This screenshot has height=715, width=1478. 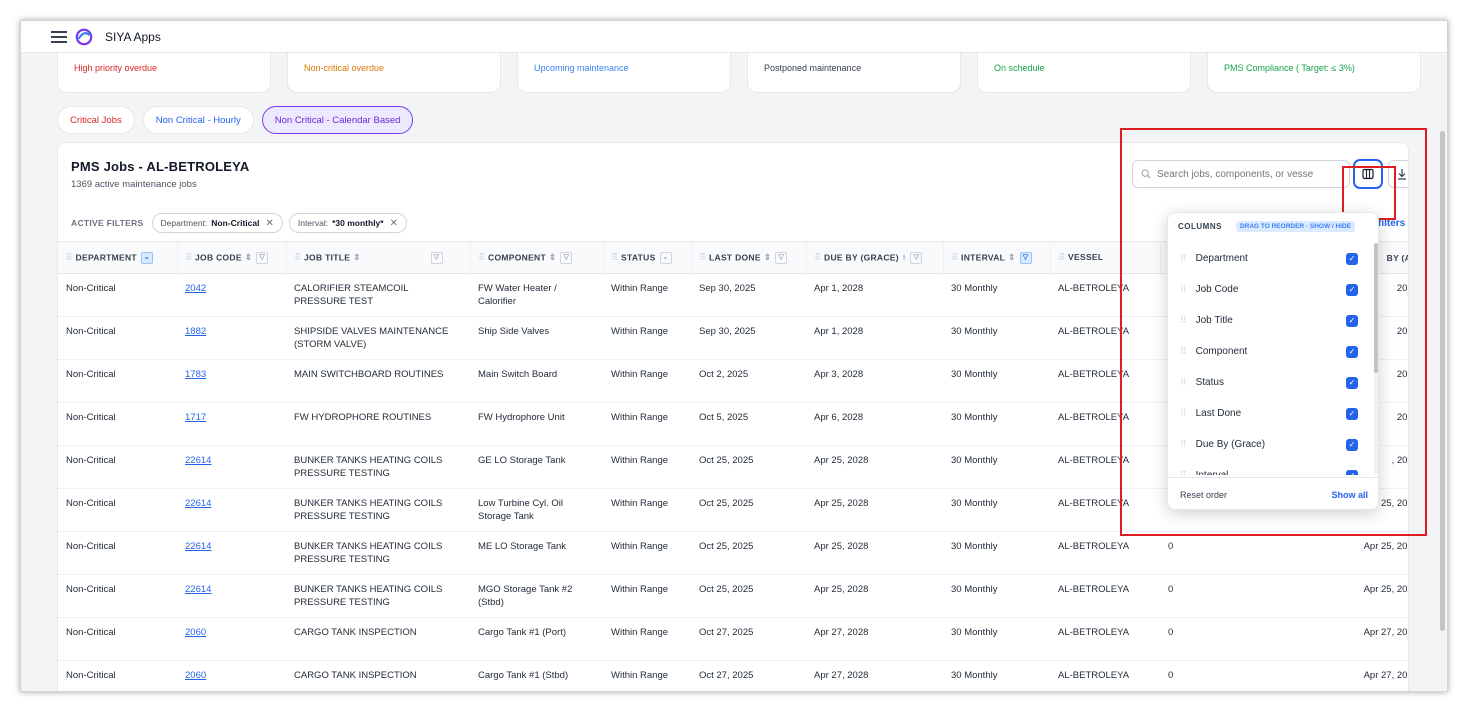 I want to click on cell-due-by: Apr 25, 2028, so click(x=874, y=510).